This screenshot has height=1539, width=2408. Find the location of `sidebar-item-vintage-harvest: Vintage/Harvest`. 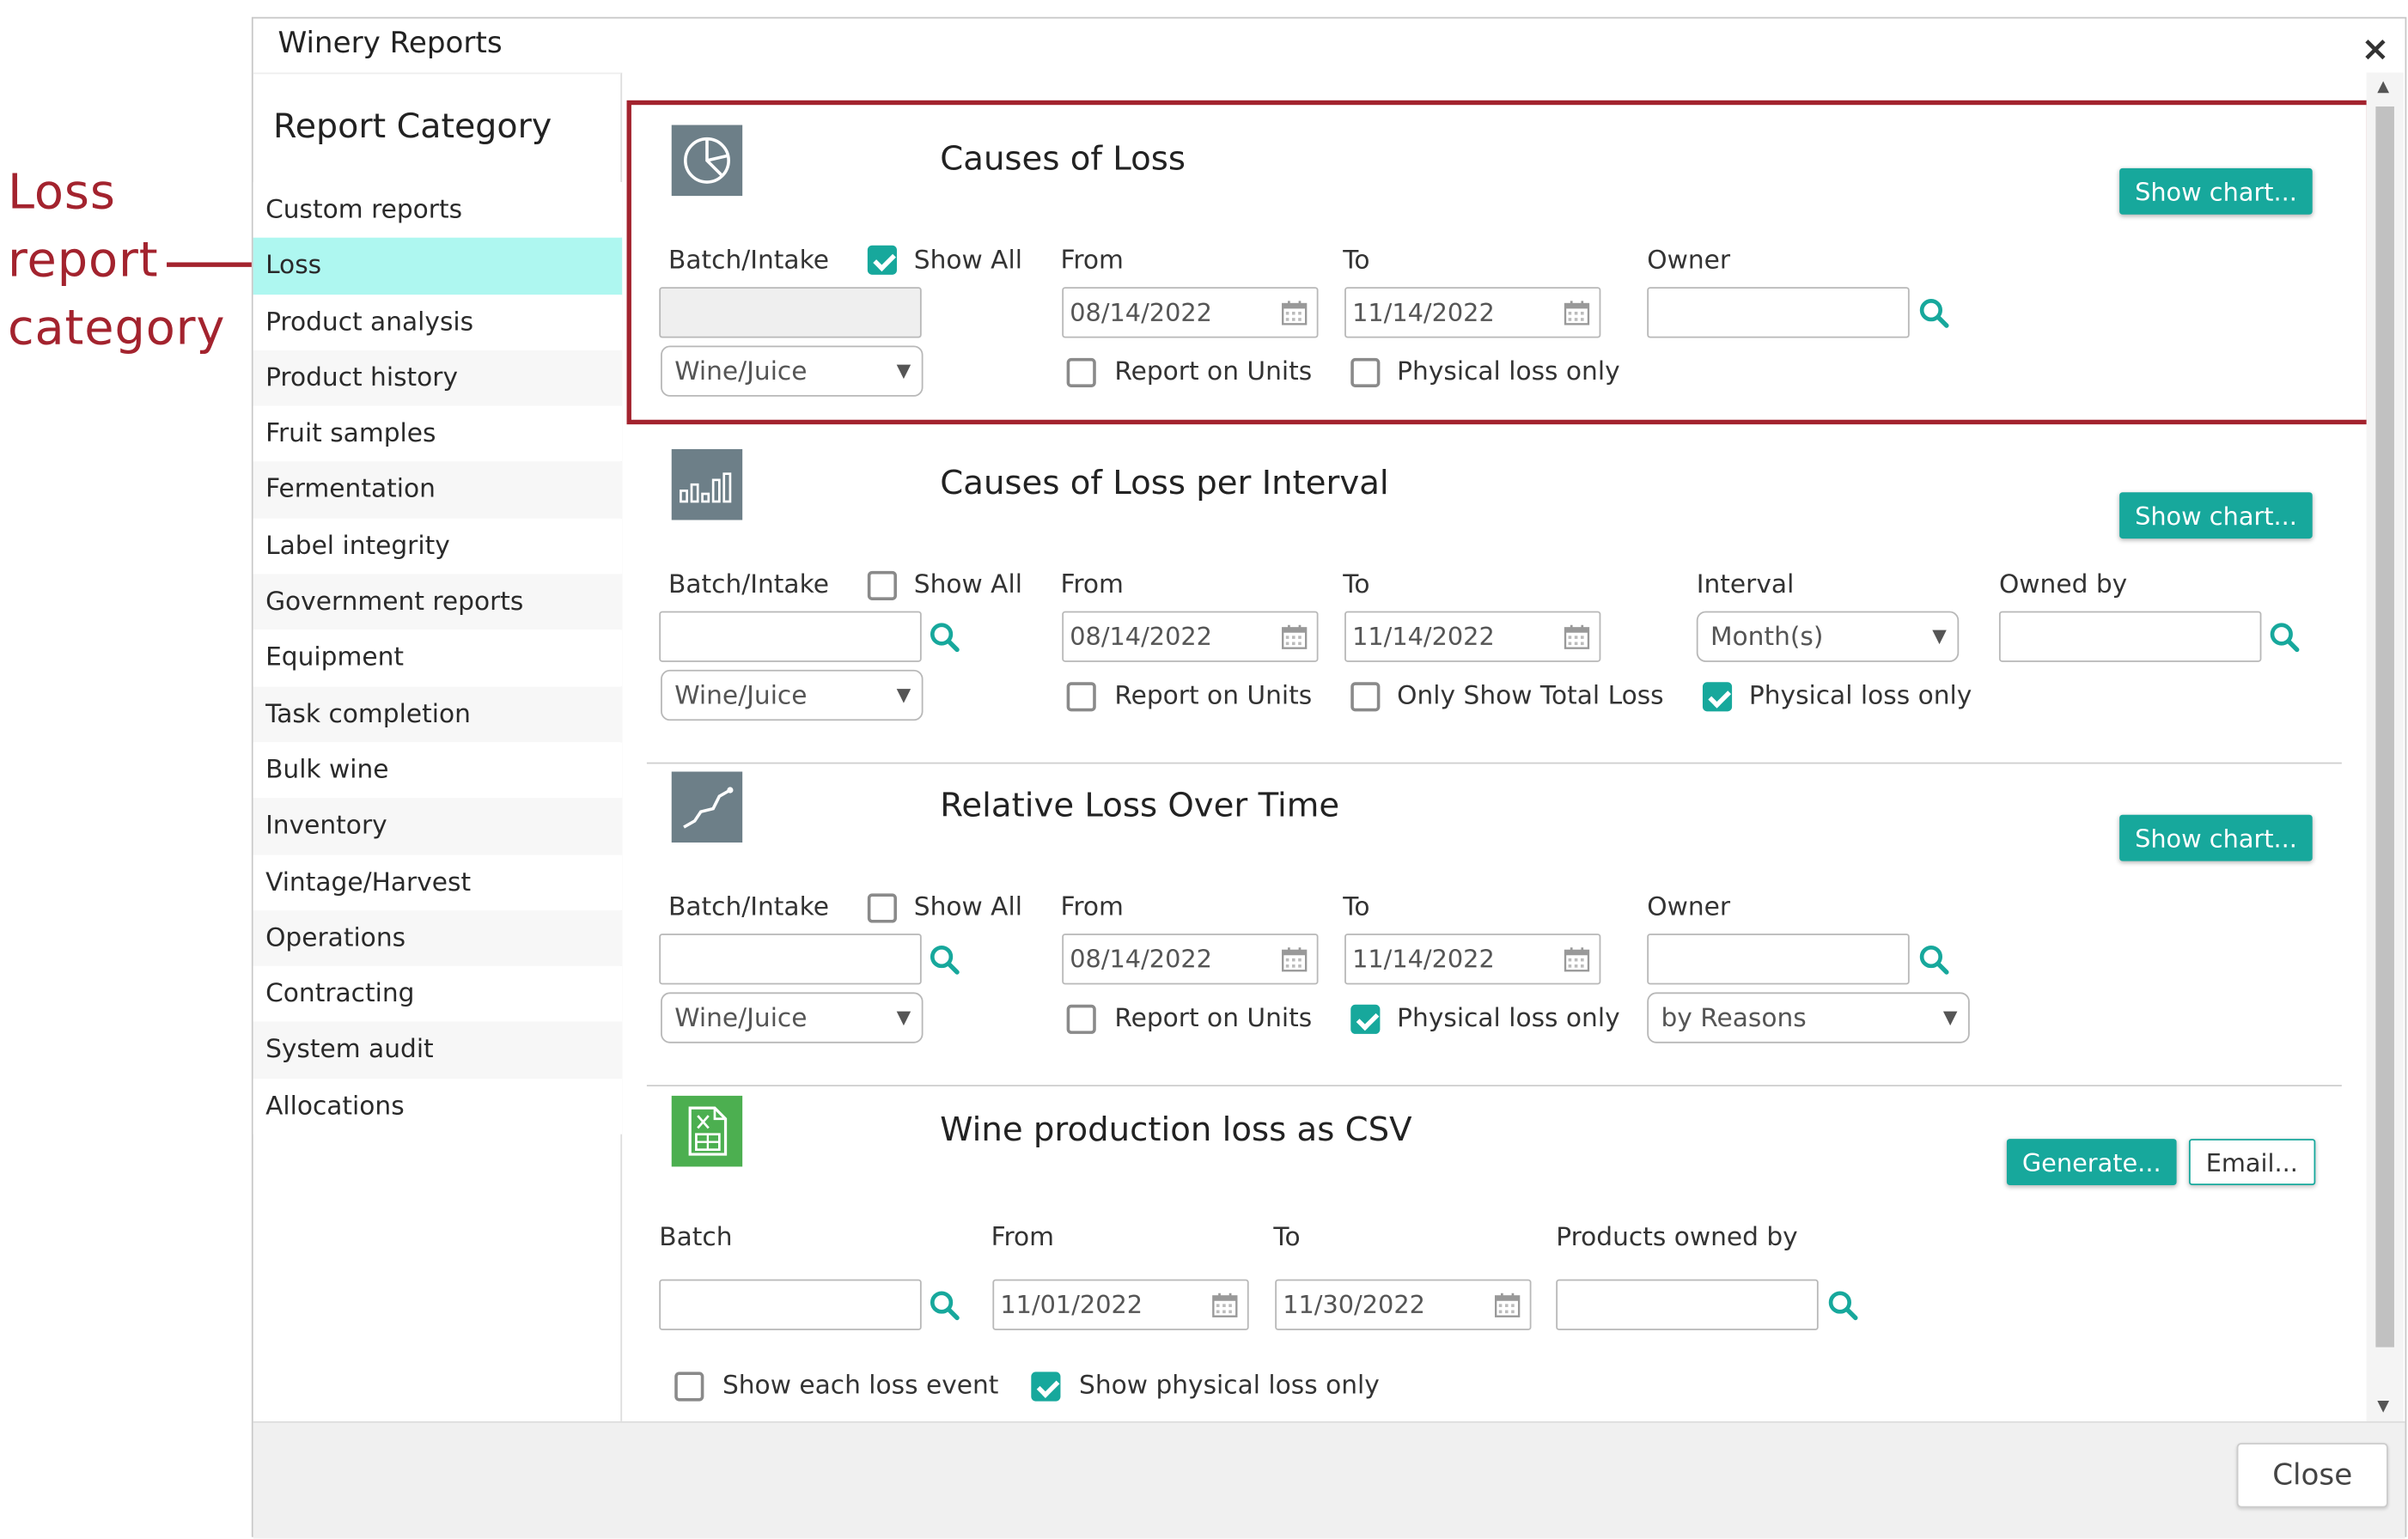

sidebar-item-vintage-harvest: Vintage/Harvest is located at coordinates (438, 882).